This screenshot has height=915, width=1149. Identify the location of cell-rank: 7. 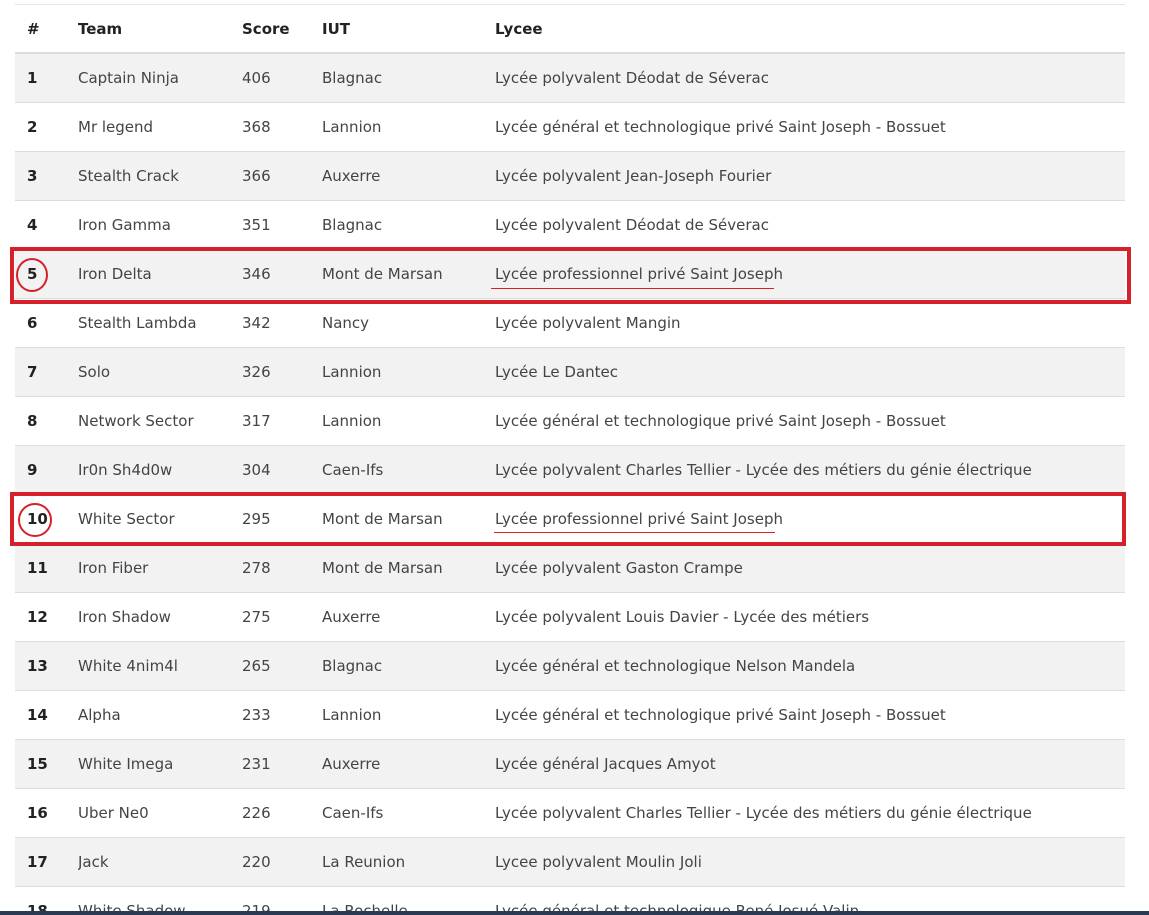
(46, 371).